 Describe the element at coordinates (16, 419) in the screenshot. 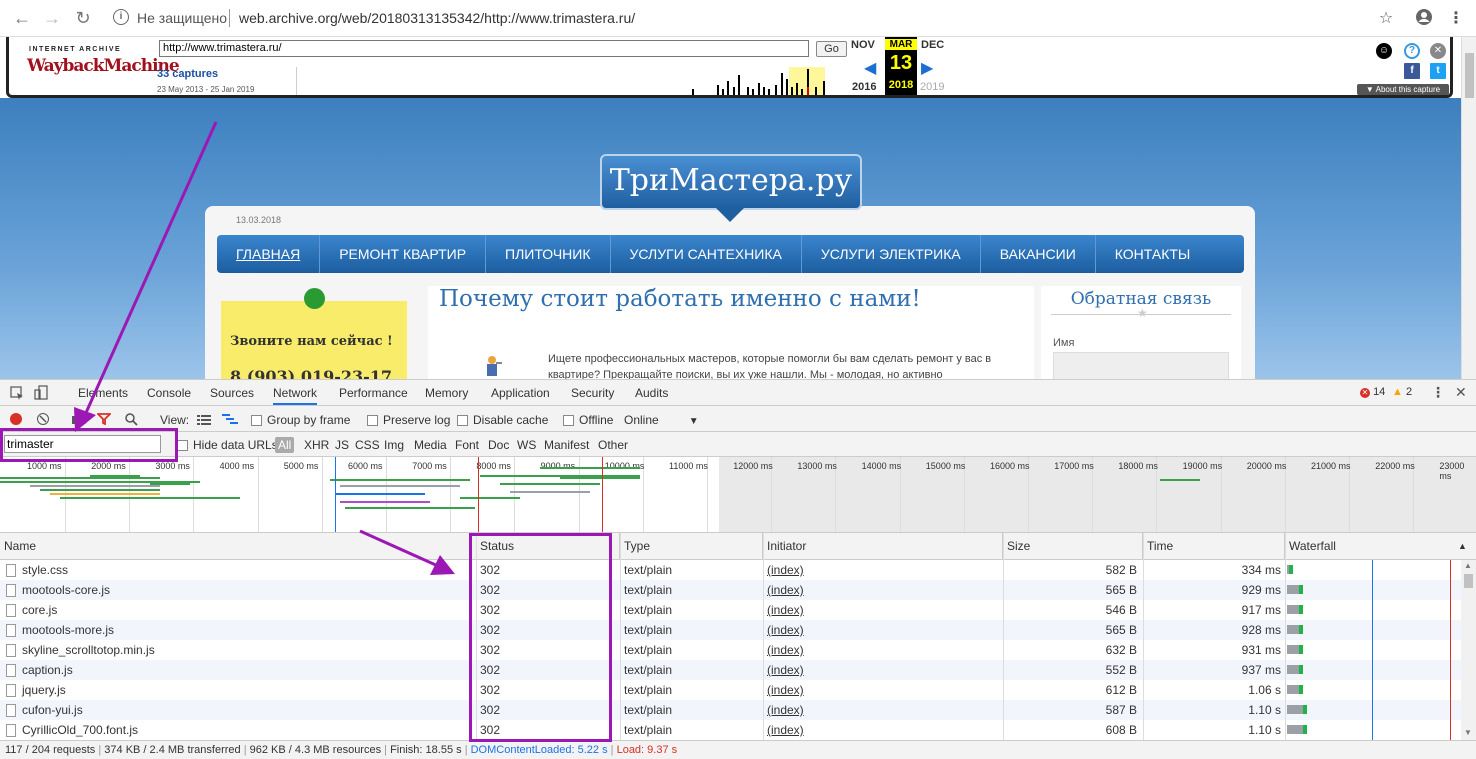

I see `record-icon` at that location.